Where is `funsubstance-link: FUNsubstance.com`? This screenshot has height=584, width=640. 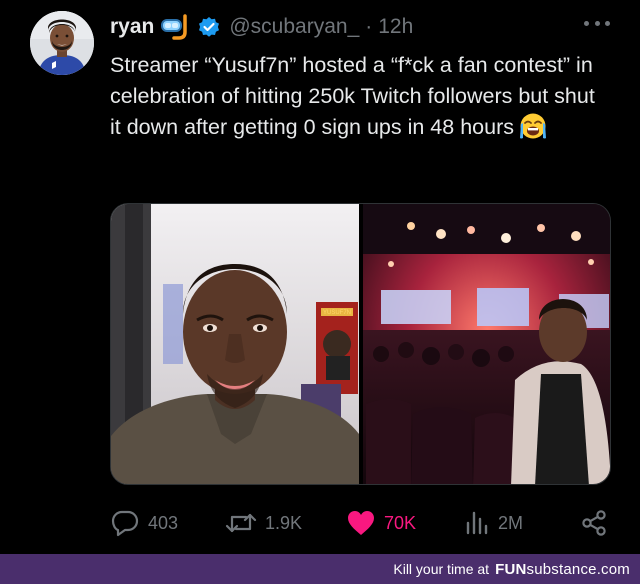 funsubstance-link: FUNsubstance.com is located at coordinates (562, 569).